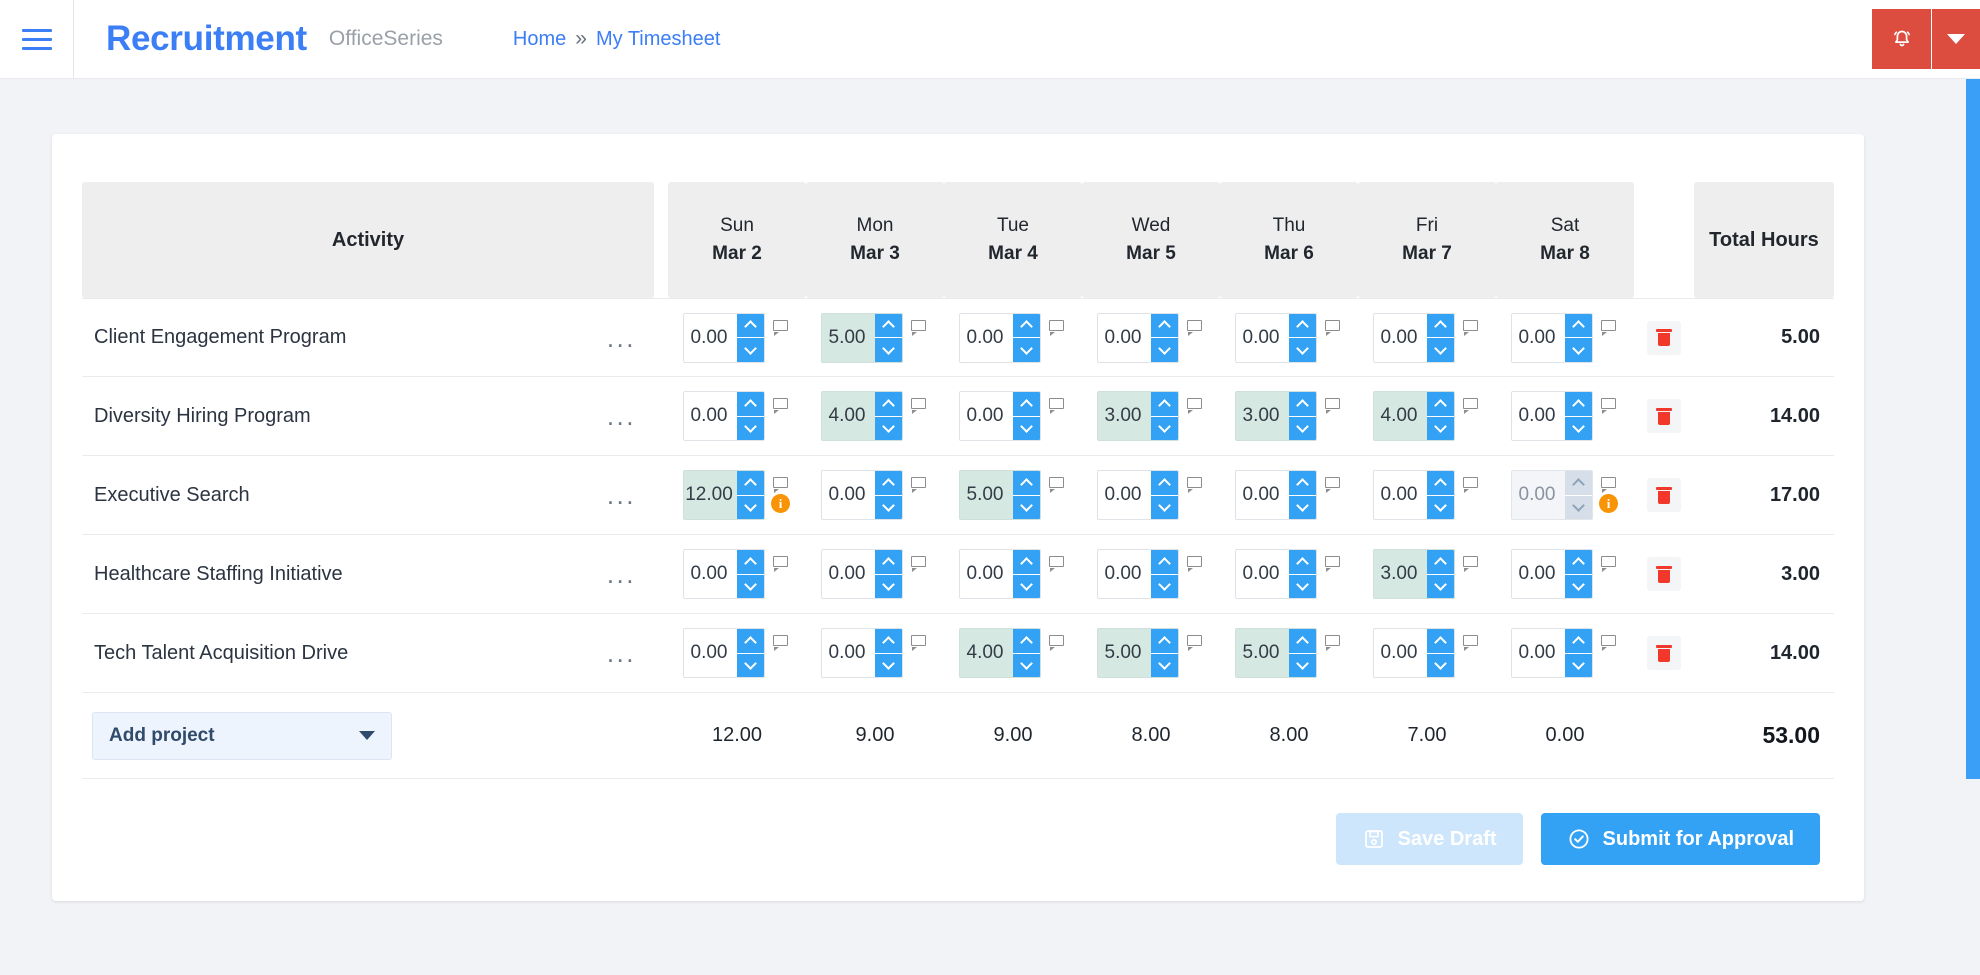 The image size is (1980, 975). I want to click on hours-input-r4-d2: 4.00, so click(999, 653).